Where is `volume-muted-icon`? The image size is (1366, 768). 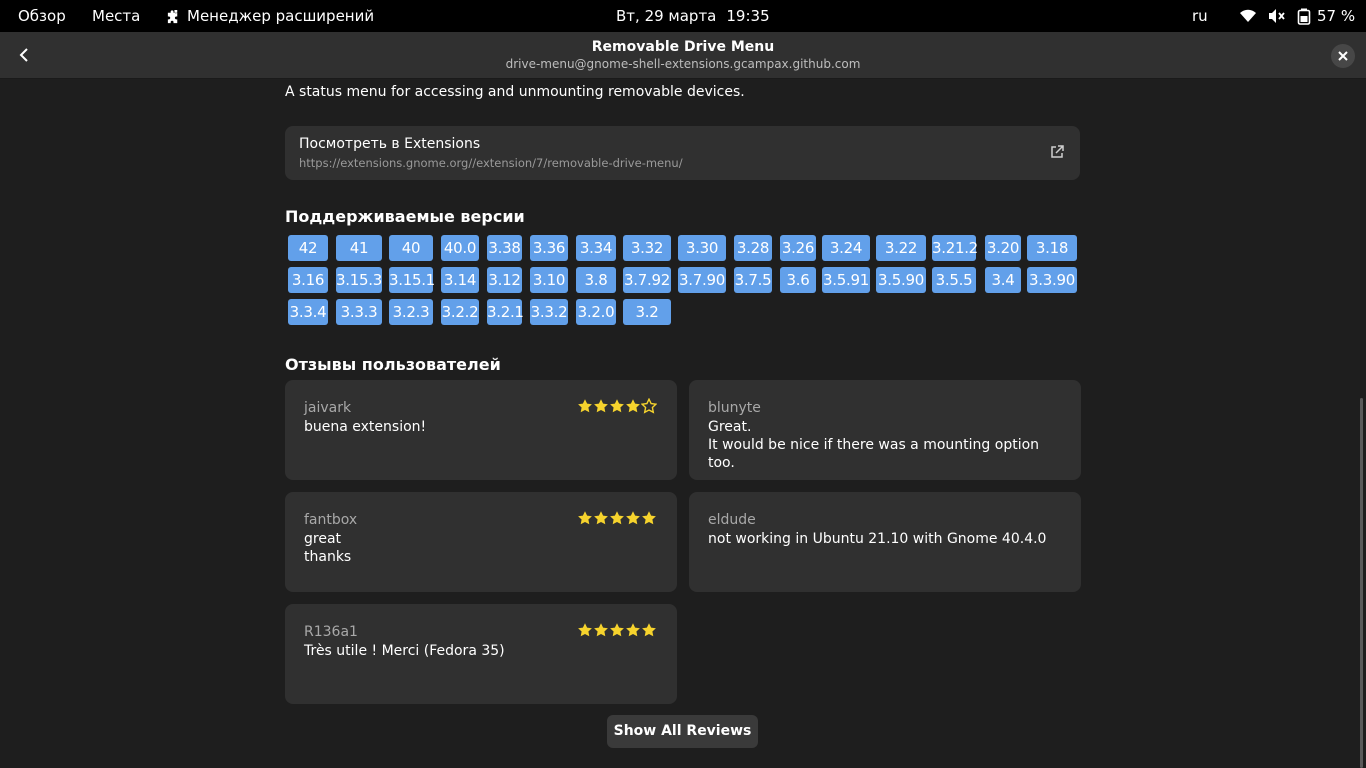 volume-muted-icon is located at coordinates (1277, 16).